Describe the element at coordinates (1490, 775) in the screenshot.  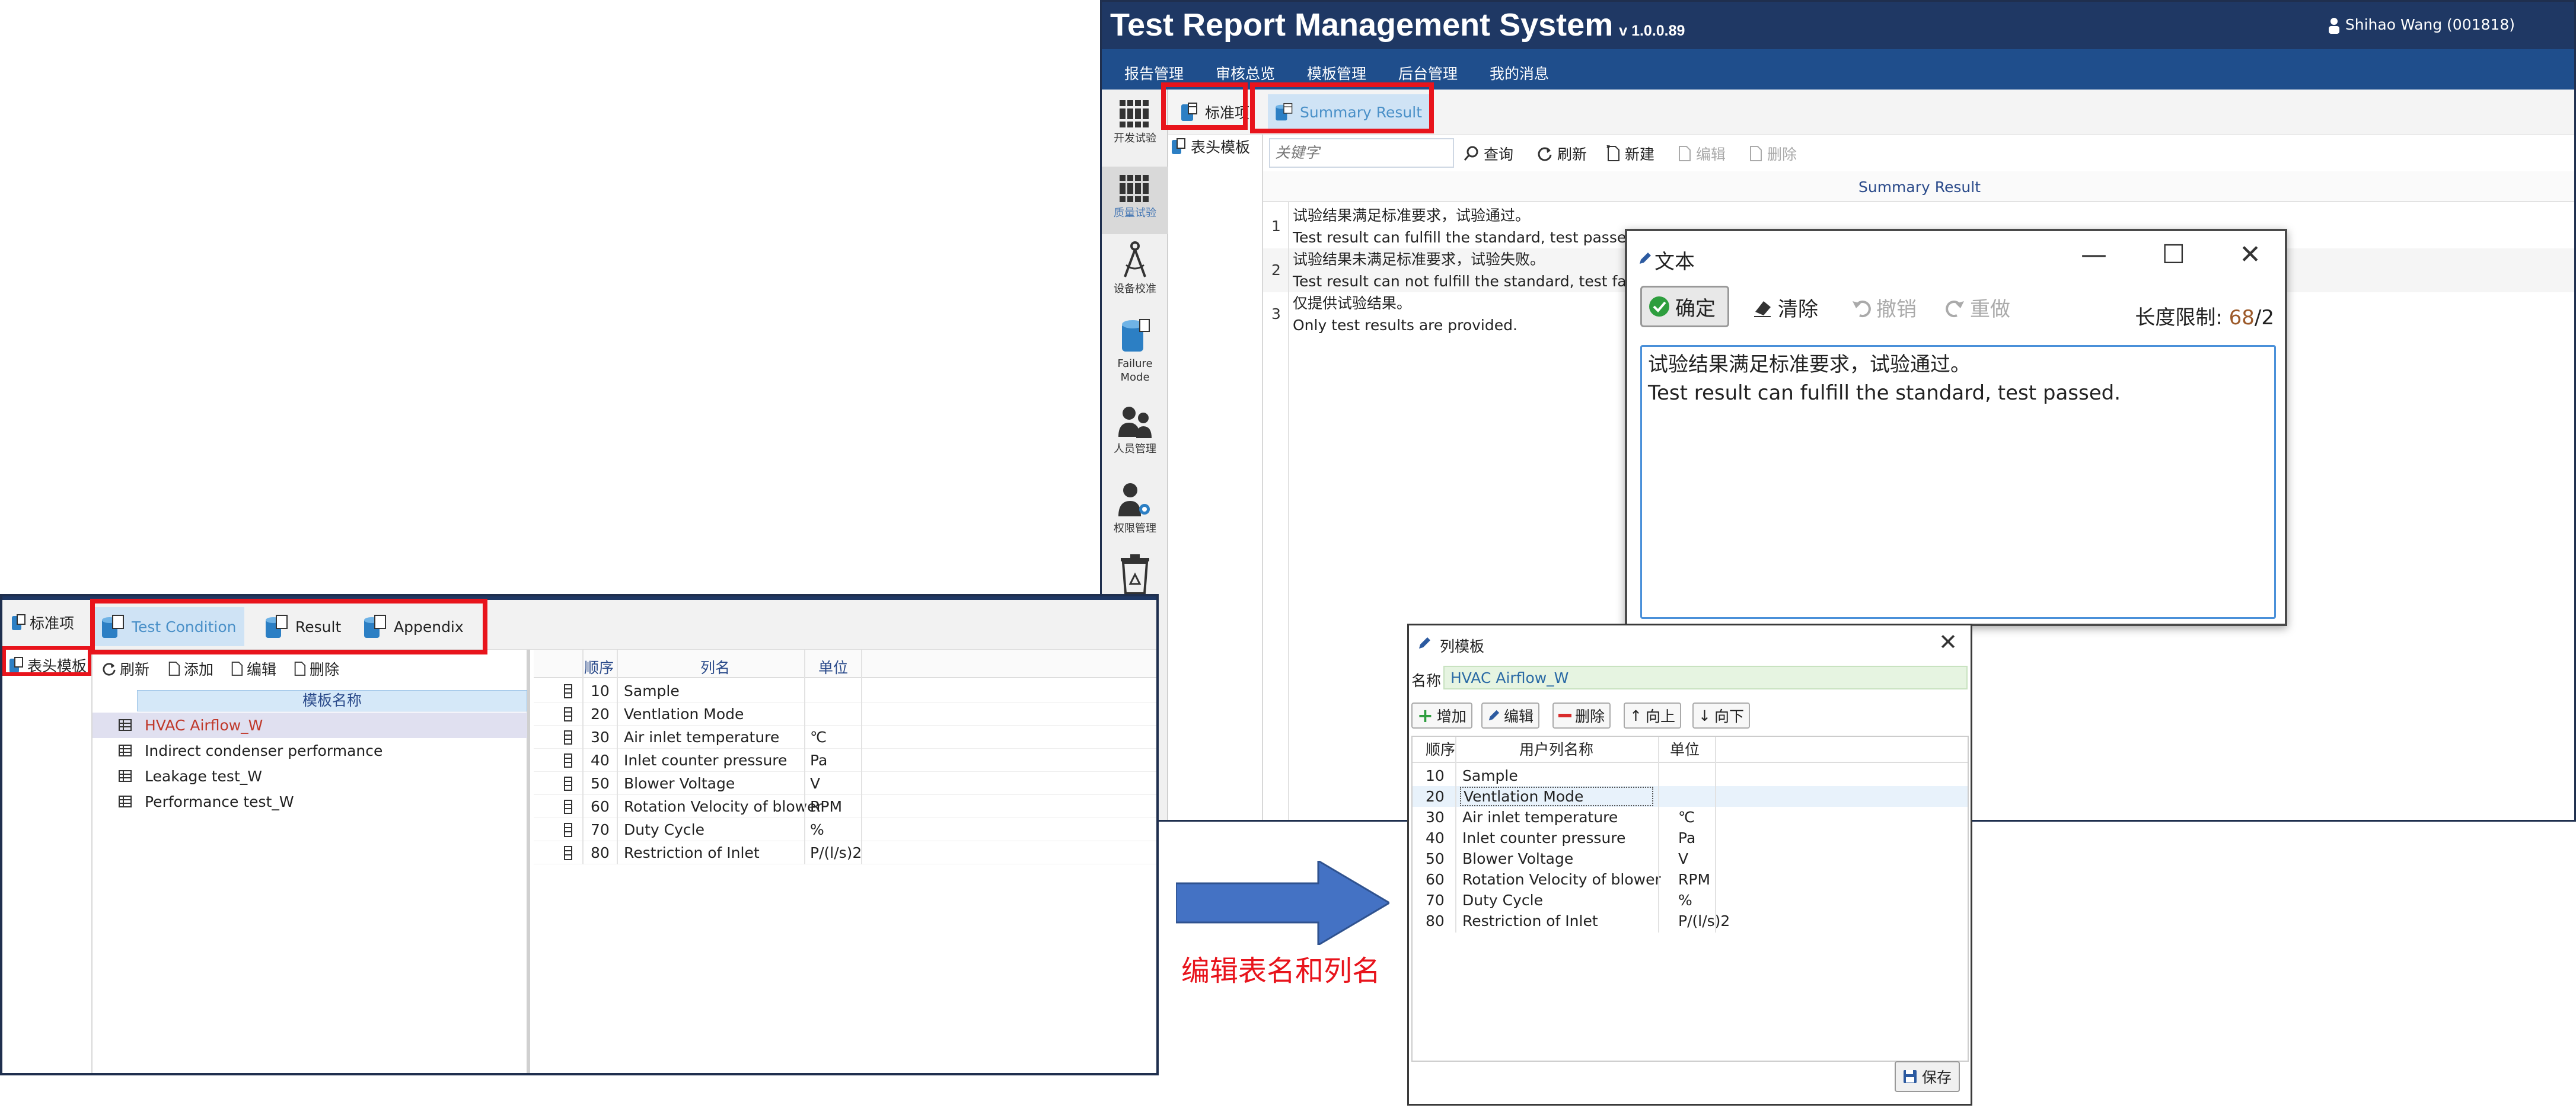
I see `row-name: Sample` at that location.